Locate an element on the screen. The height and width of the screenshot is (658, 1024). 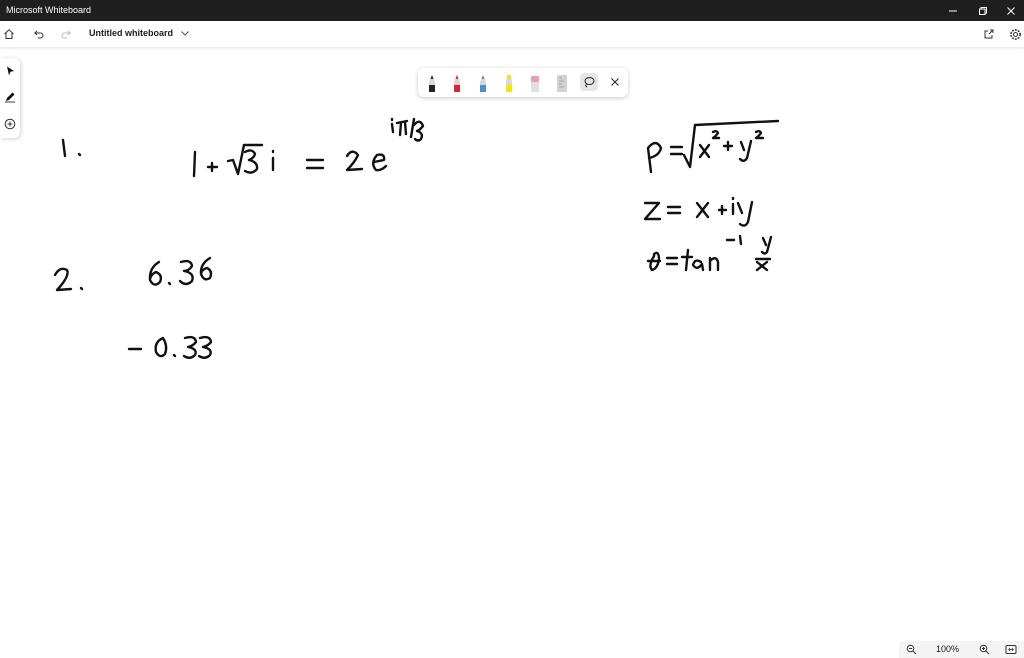
zoom-bar: 100% is located at coordinates (961, 649).